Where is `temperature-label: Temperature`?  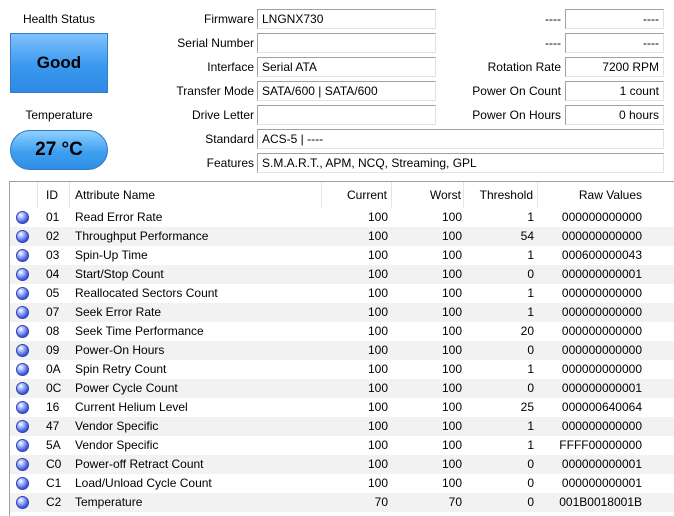 temperature-label: Temperature is located at coordinates (59, 115).